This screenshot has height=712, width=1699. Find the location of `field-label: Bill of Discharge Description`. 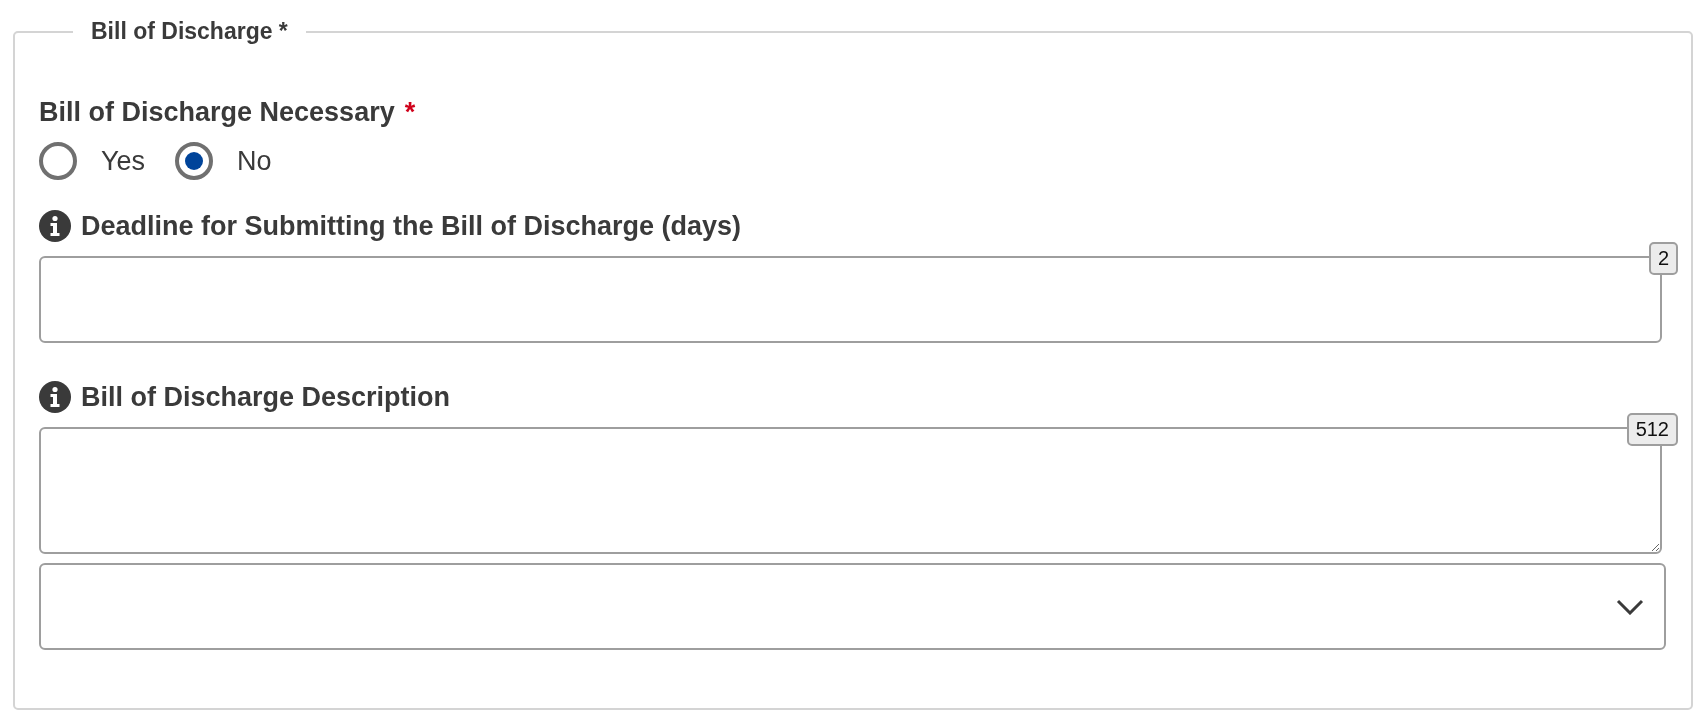

field-label: Bill of Discharge Description is located at coordinates (266, 397).